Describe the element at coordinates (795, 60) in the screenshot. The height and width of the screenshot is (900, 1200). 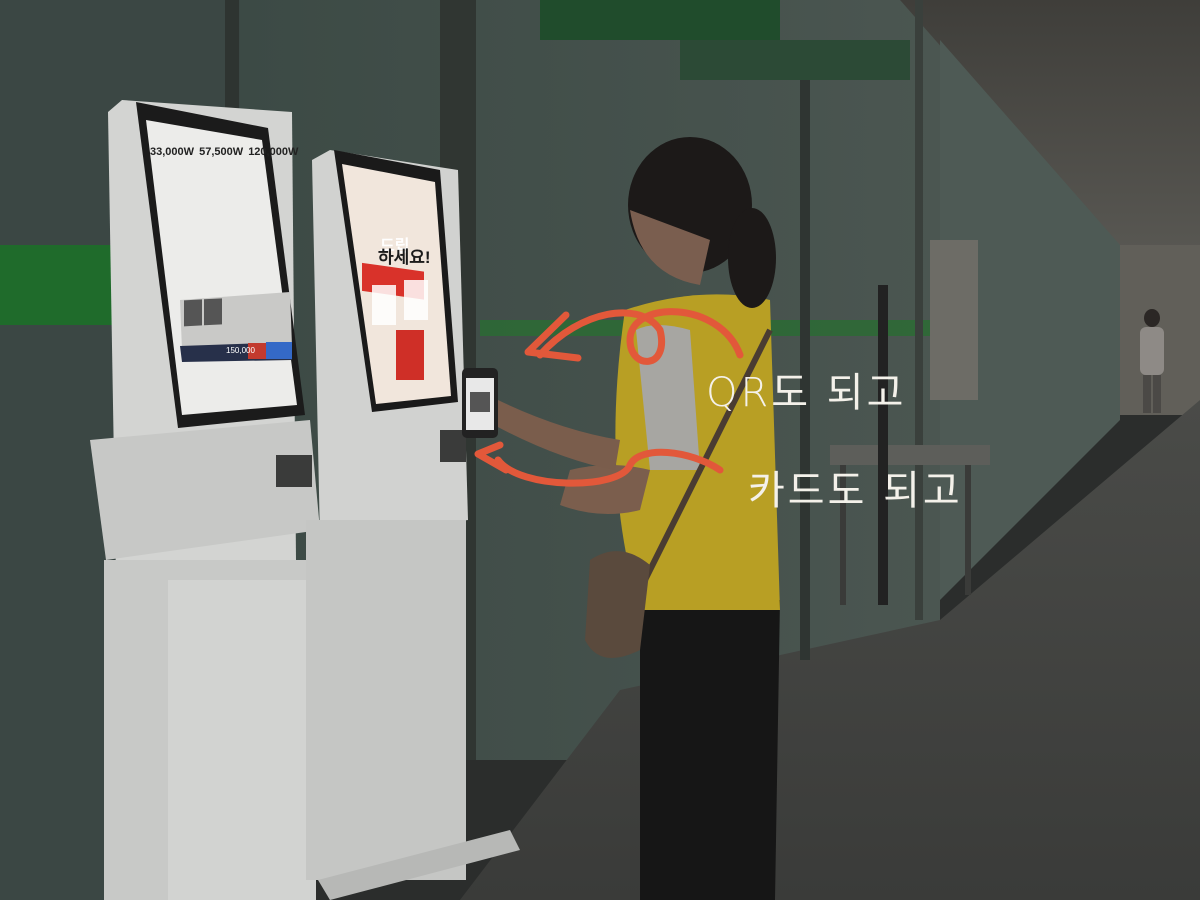
I see `green-sign` at that location.